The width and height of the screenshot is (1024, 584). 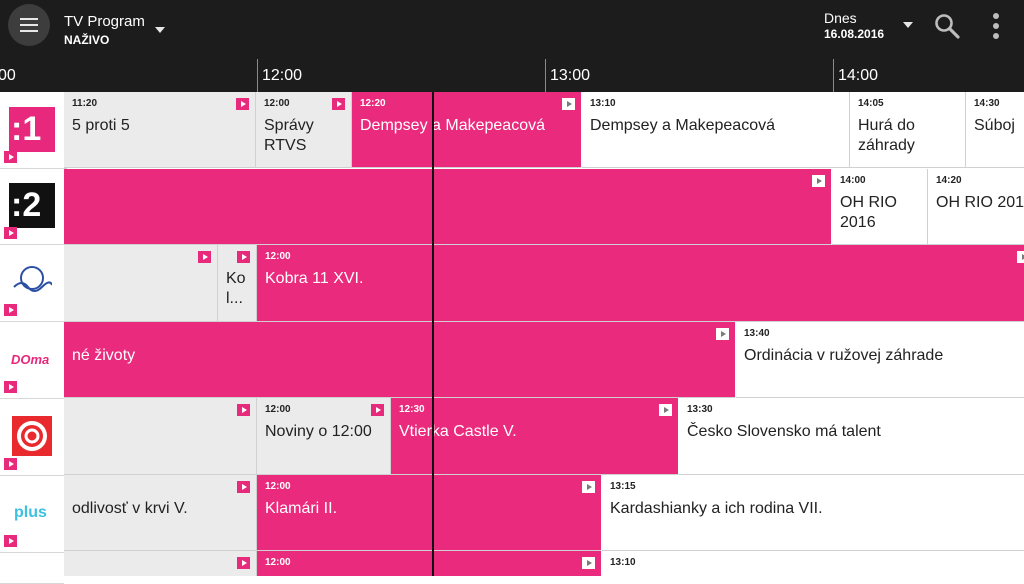 I want to click on program-tile: 14:20 OH RIO 2016, so click(x=976, y=207).